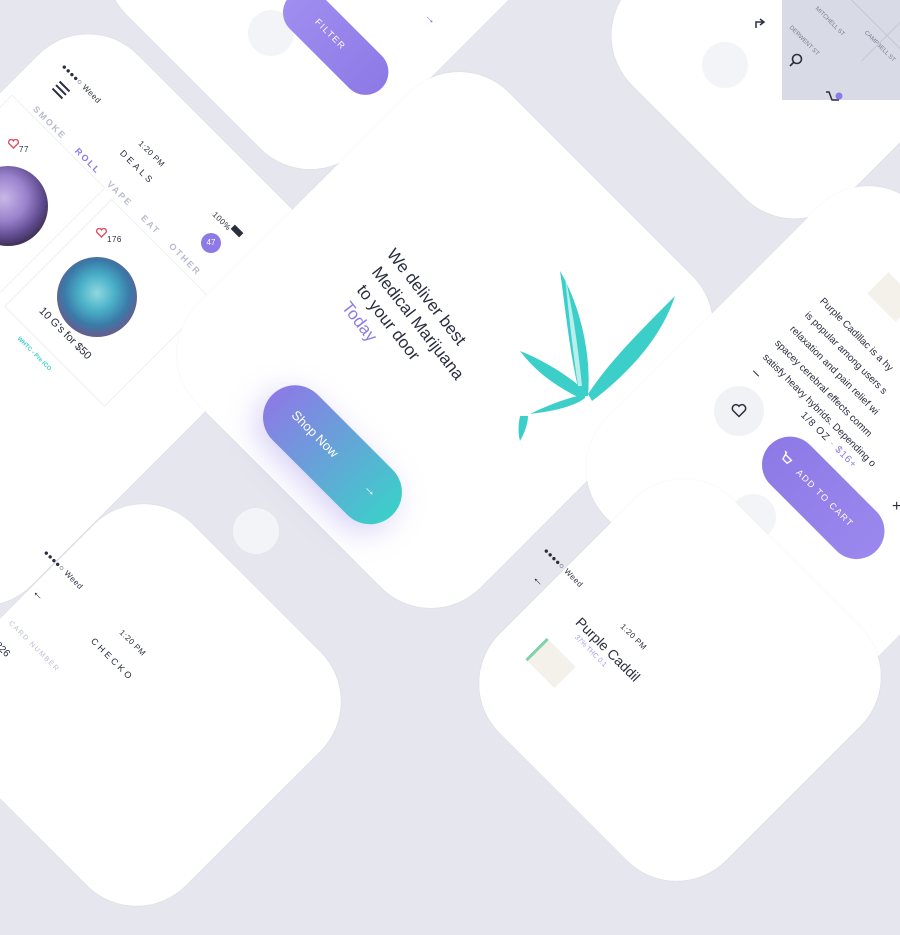 The width and height of the screenshot is (900, 935). I want to click on cart-count-badge: 47, so click(211, 243).